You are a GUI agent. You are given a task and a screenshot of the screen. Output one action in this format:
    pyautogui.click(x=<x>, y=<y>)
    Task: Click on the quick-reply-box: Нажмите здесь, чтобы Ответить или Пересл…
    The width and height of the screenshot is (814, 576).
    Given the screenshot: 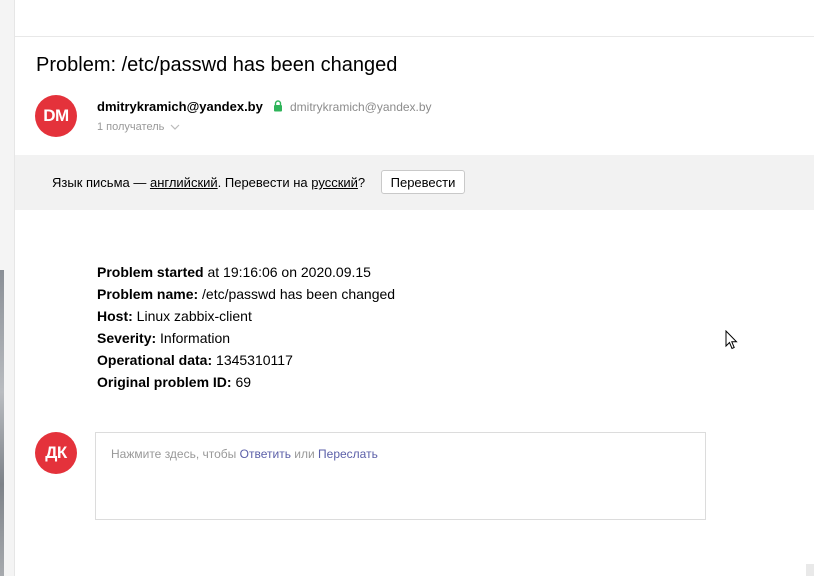 What is the action you would take?
    pyautogui.click(x=400, y=476)
    